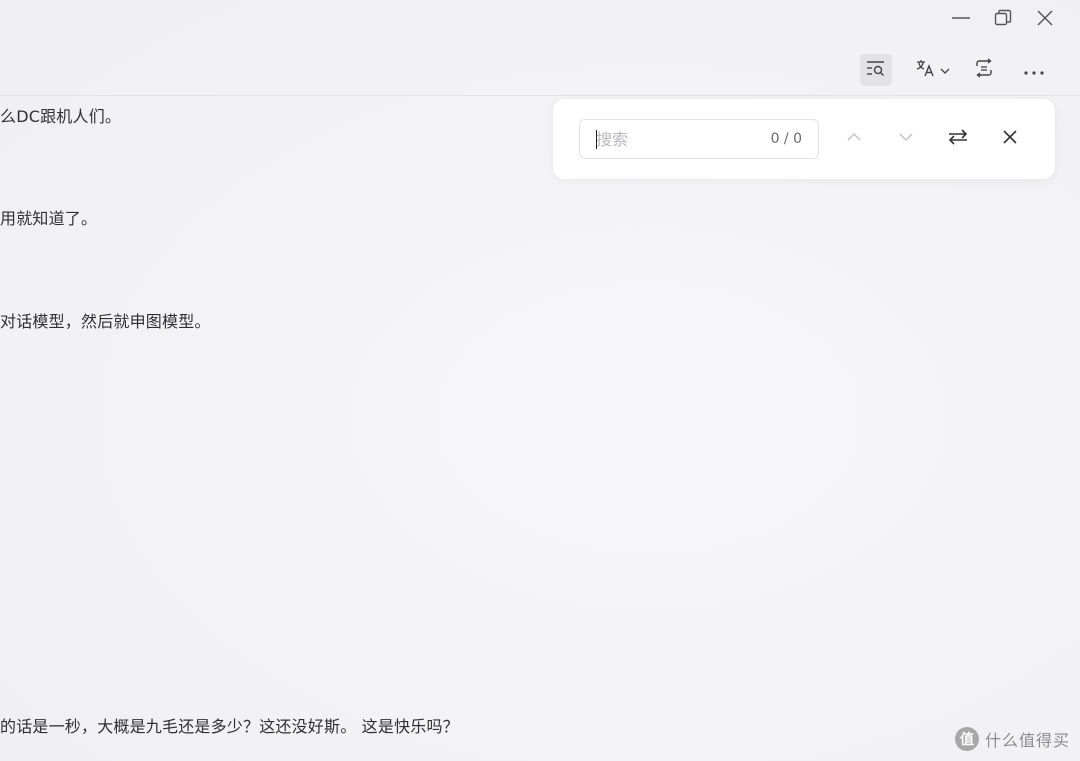 This screenshot has width=1080, height=761. I want to click on search-text-icon, so click(876, 70).